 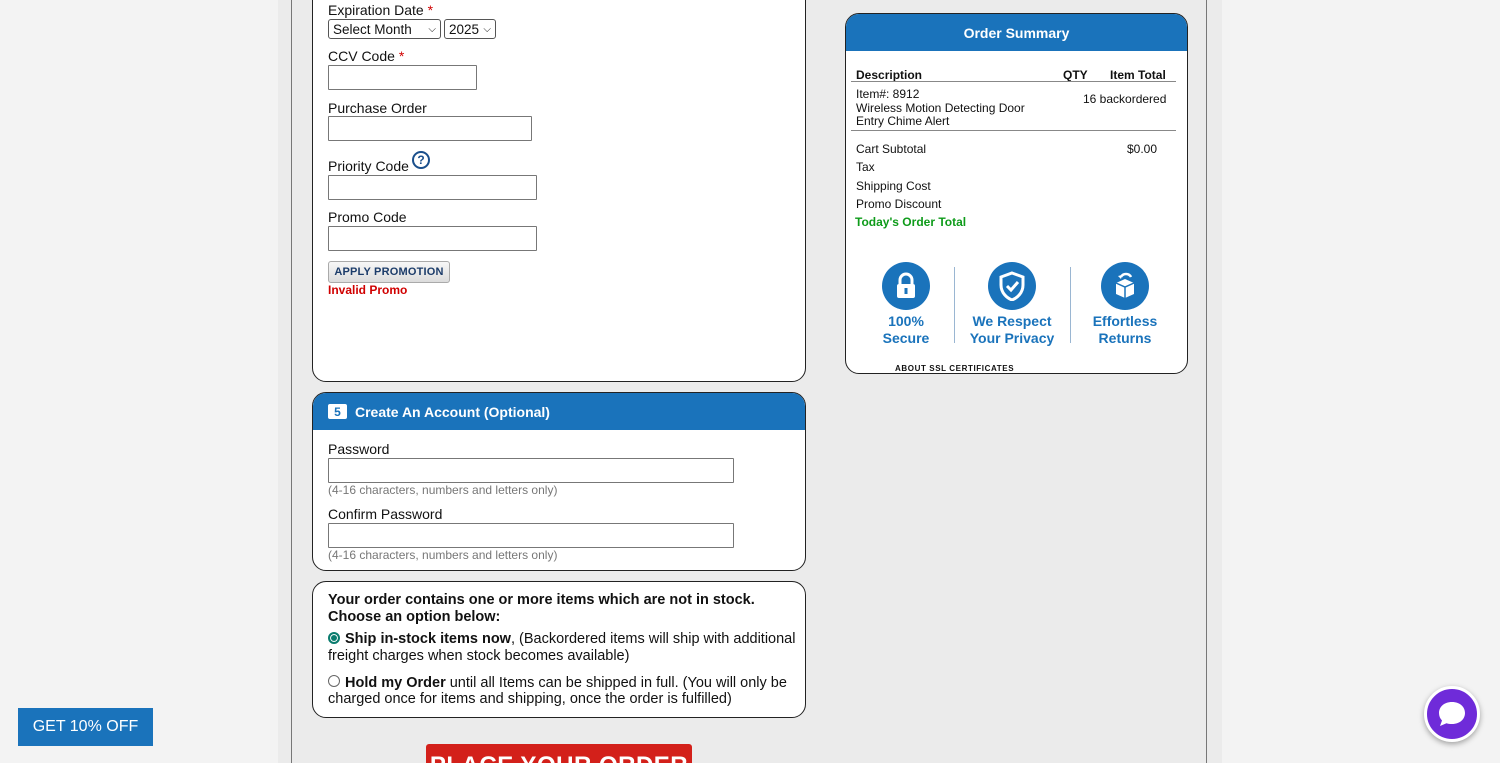 I want to click on order-summary-title: Order Summary, so click(x=1016, y=32).